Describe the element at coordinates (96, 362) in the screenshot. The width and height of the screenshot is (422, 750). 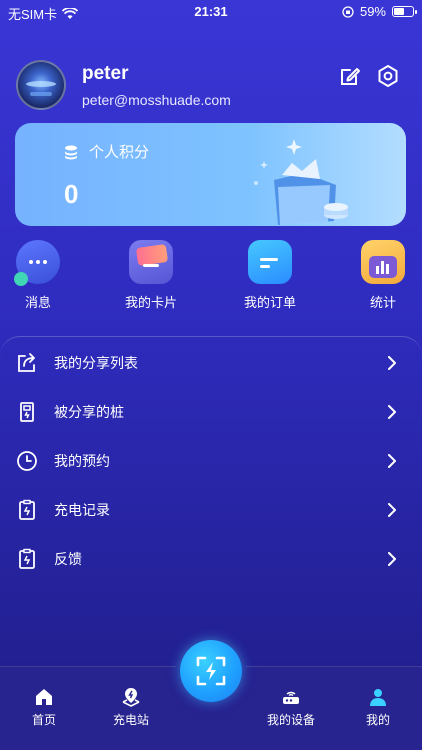
I see `menu-label: 我的分享列表` at that location.